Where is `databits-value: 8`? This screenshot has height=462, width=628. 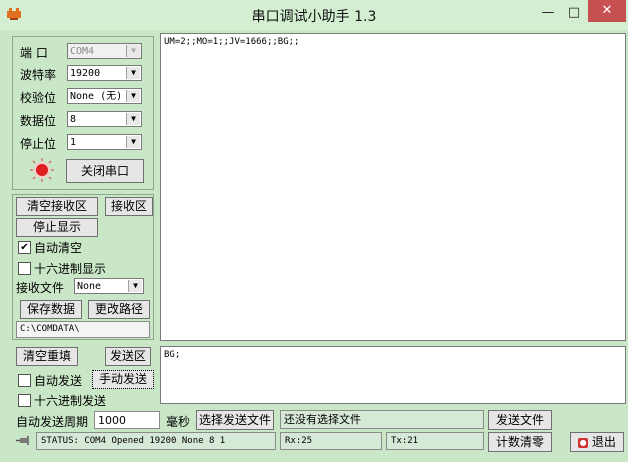
databits-value: 8 is located at coordinates (73, 119).